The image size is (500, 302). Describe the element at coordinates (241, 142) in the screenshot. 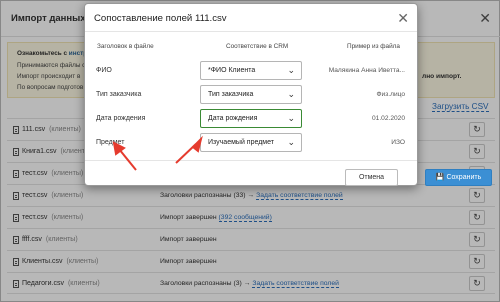

I see `select-value: Изучаемый предмет` at that location.